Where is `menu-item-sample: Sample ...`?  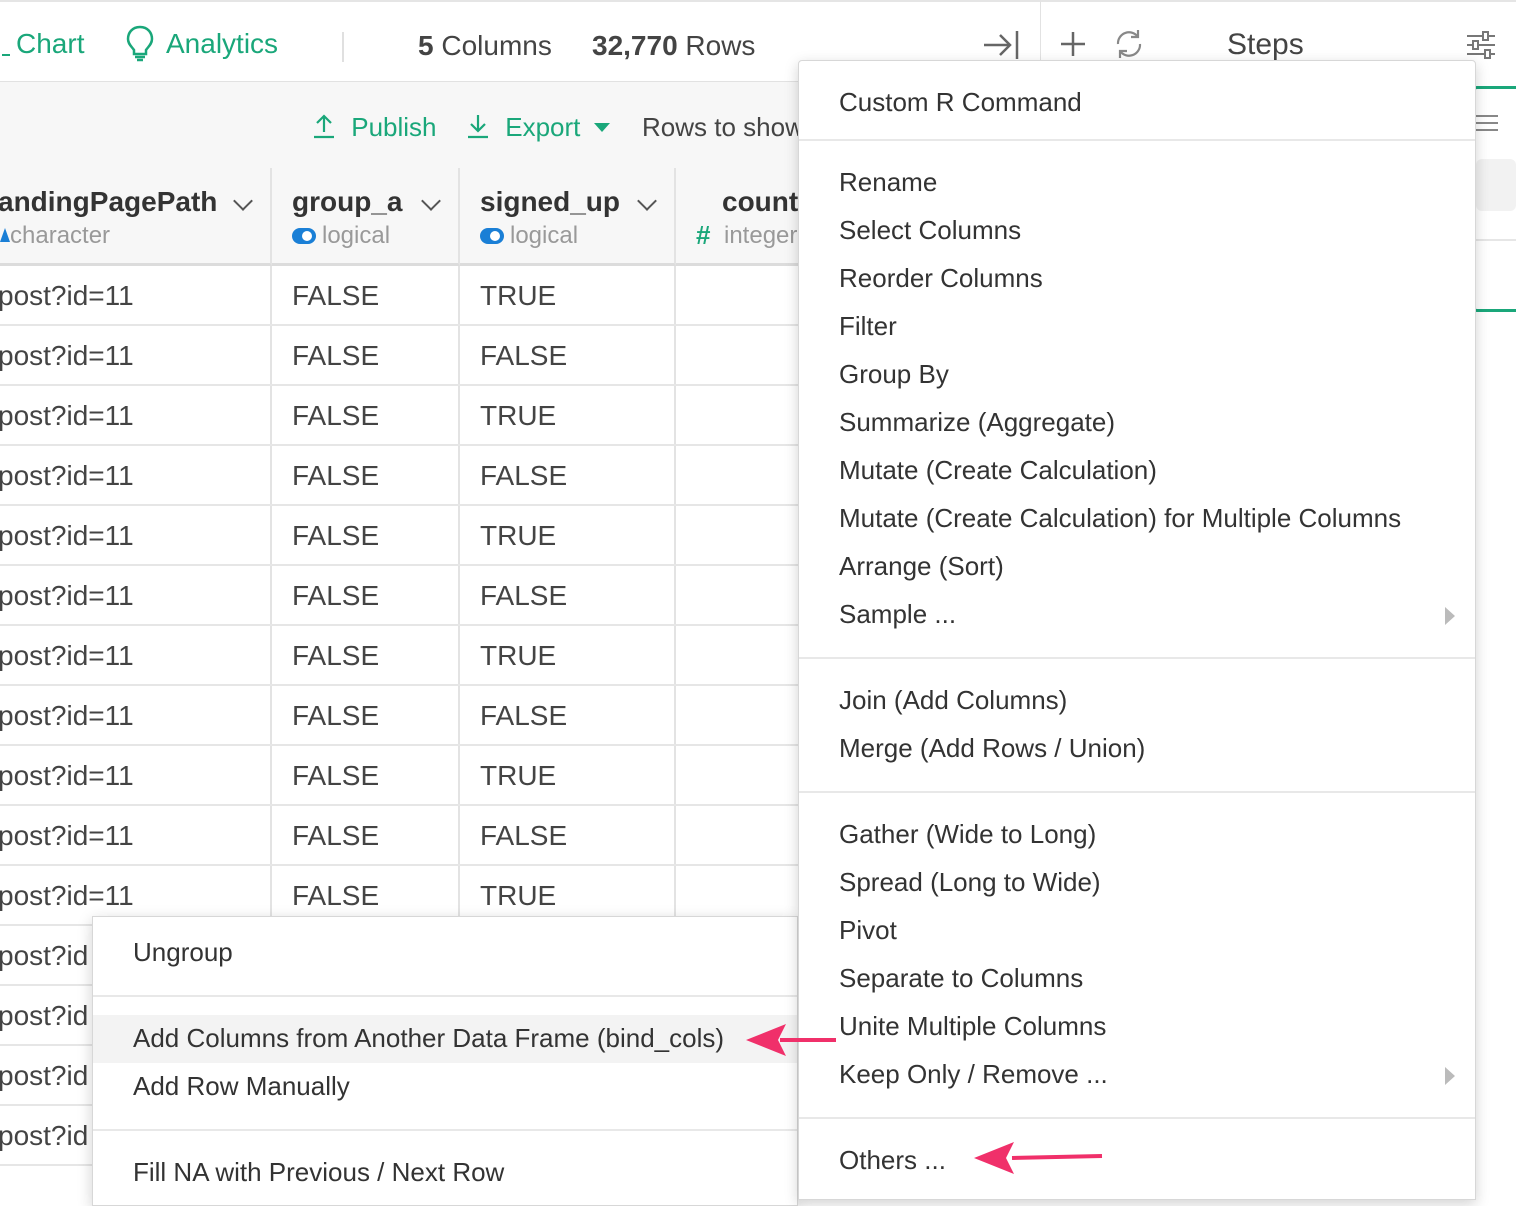
menu-item-sample: Sample ... is located at coordinates (897, 614).